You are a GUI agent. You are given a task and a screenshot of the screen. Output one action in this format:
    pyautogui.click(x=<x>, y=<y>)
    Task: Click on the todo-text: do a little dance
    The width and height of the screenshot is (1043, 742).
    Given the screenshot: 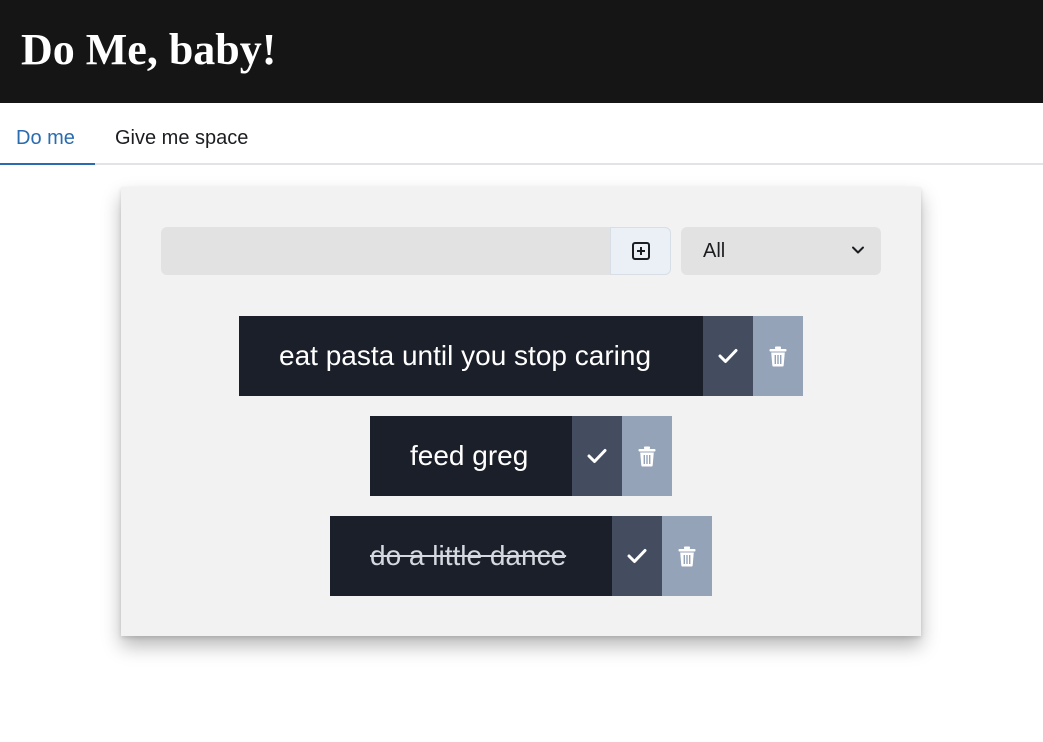 What is the action you would take?
    pyautogui.click(x=471, y=556)
    